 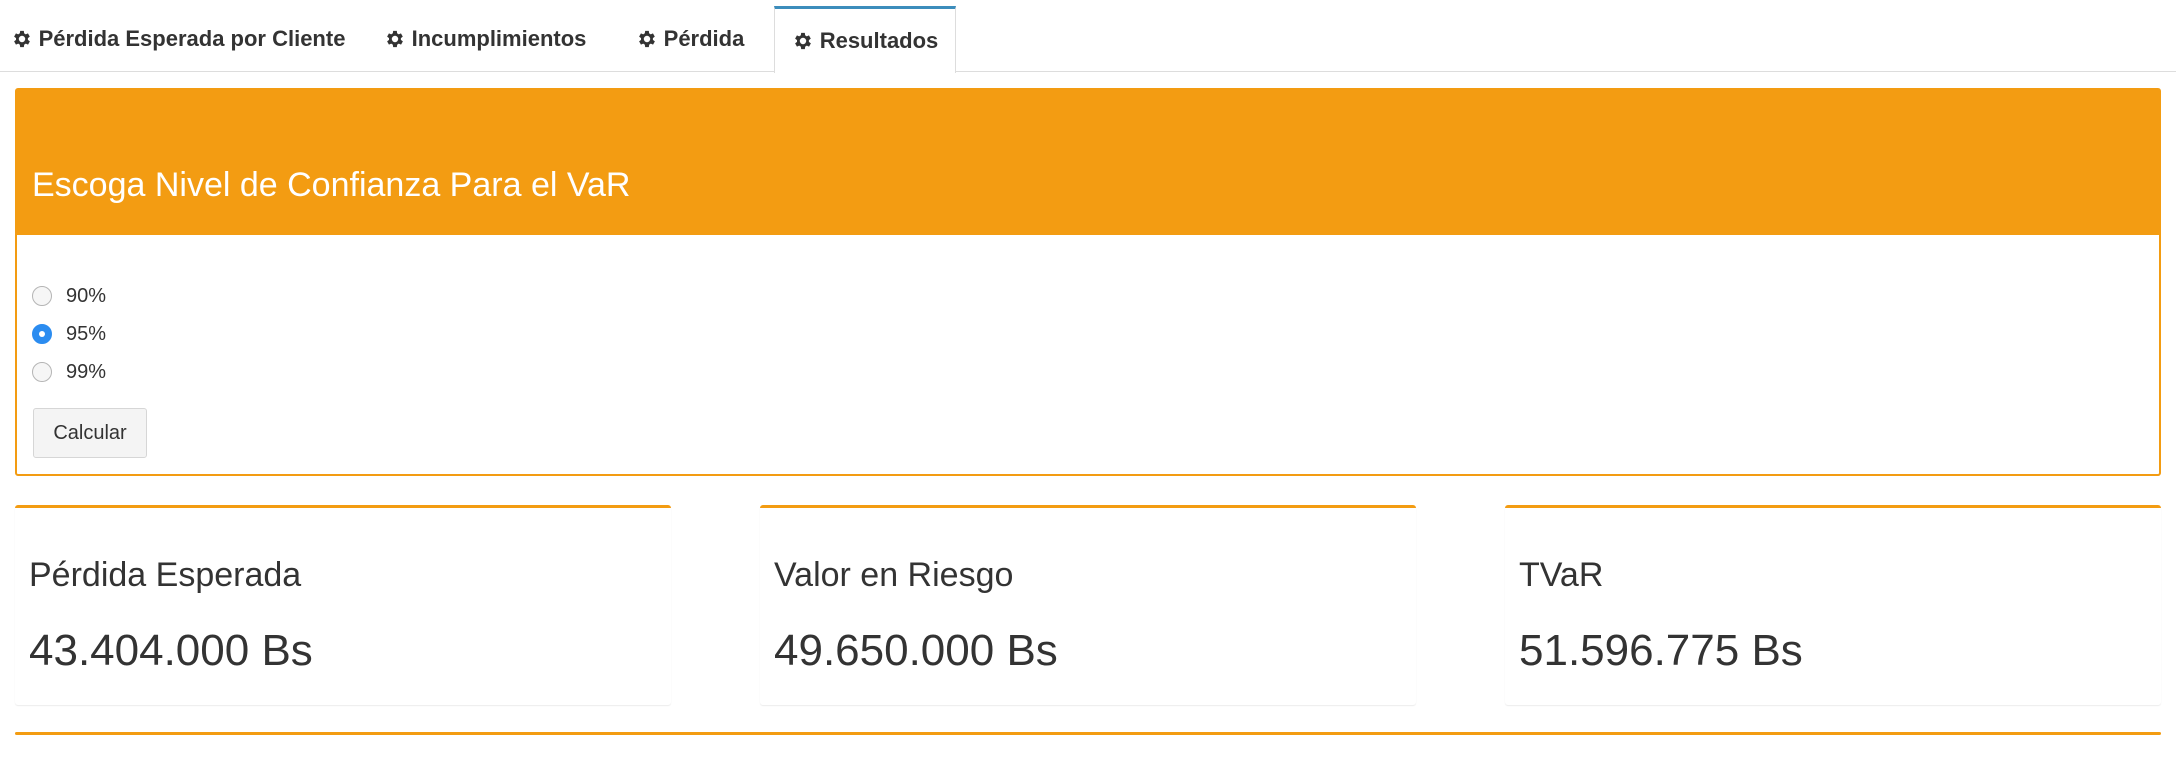 I want to click on result-value: 51.596.775 Bs, so click(x=1661, y=650).